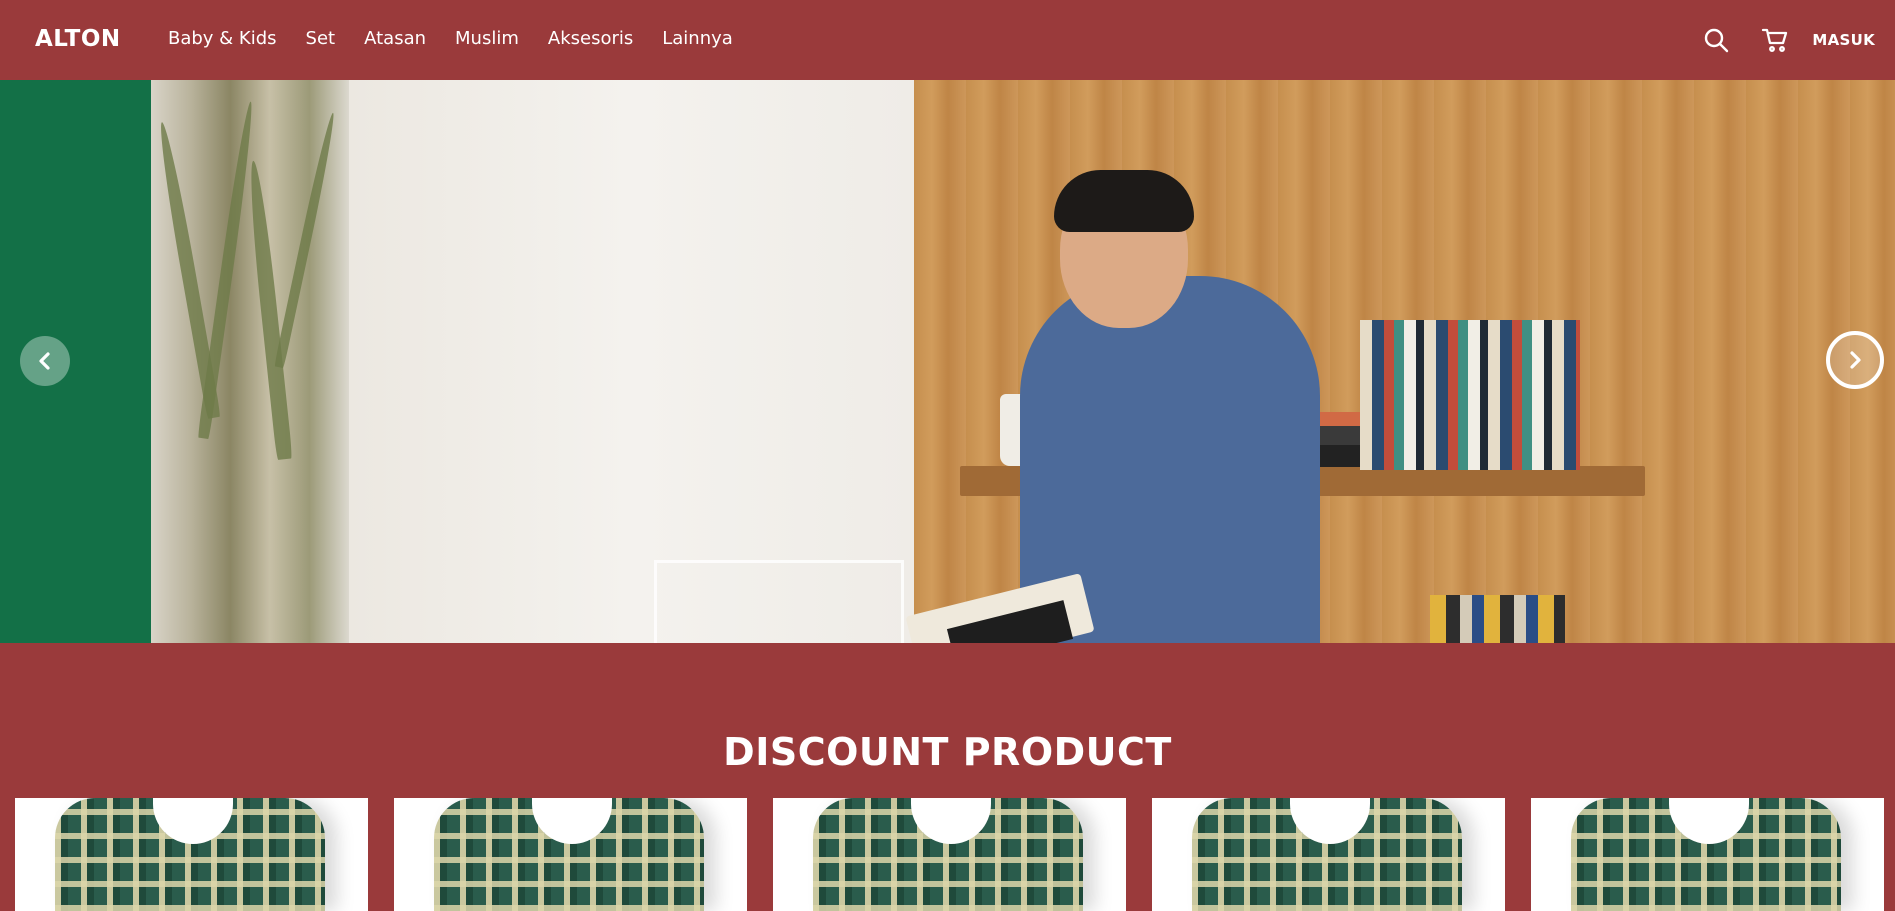  What do you see at coordinates (222, 38) in the screenshot?
I see `nav-item-baby-kids: Baby & Kids` at bounding box center [222, 38].